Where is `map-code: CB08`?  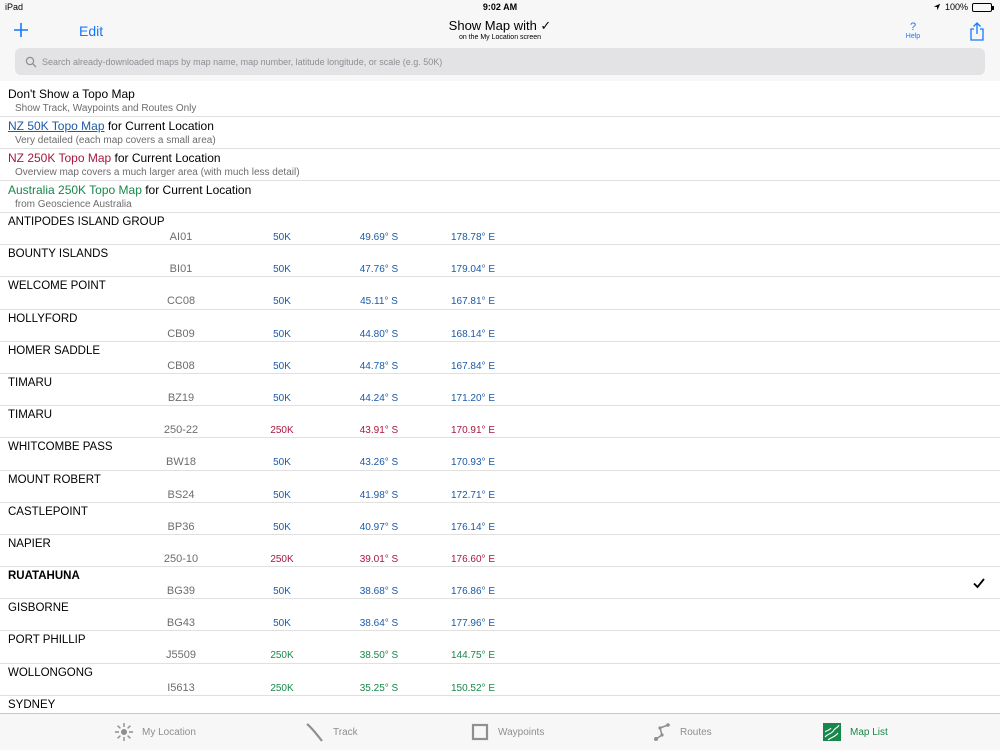
map-code: CB08 is located at coordinates (181, 365).